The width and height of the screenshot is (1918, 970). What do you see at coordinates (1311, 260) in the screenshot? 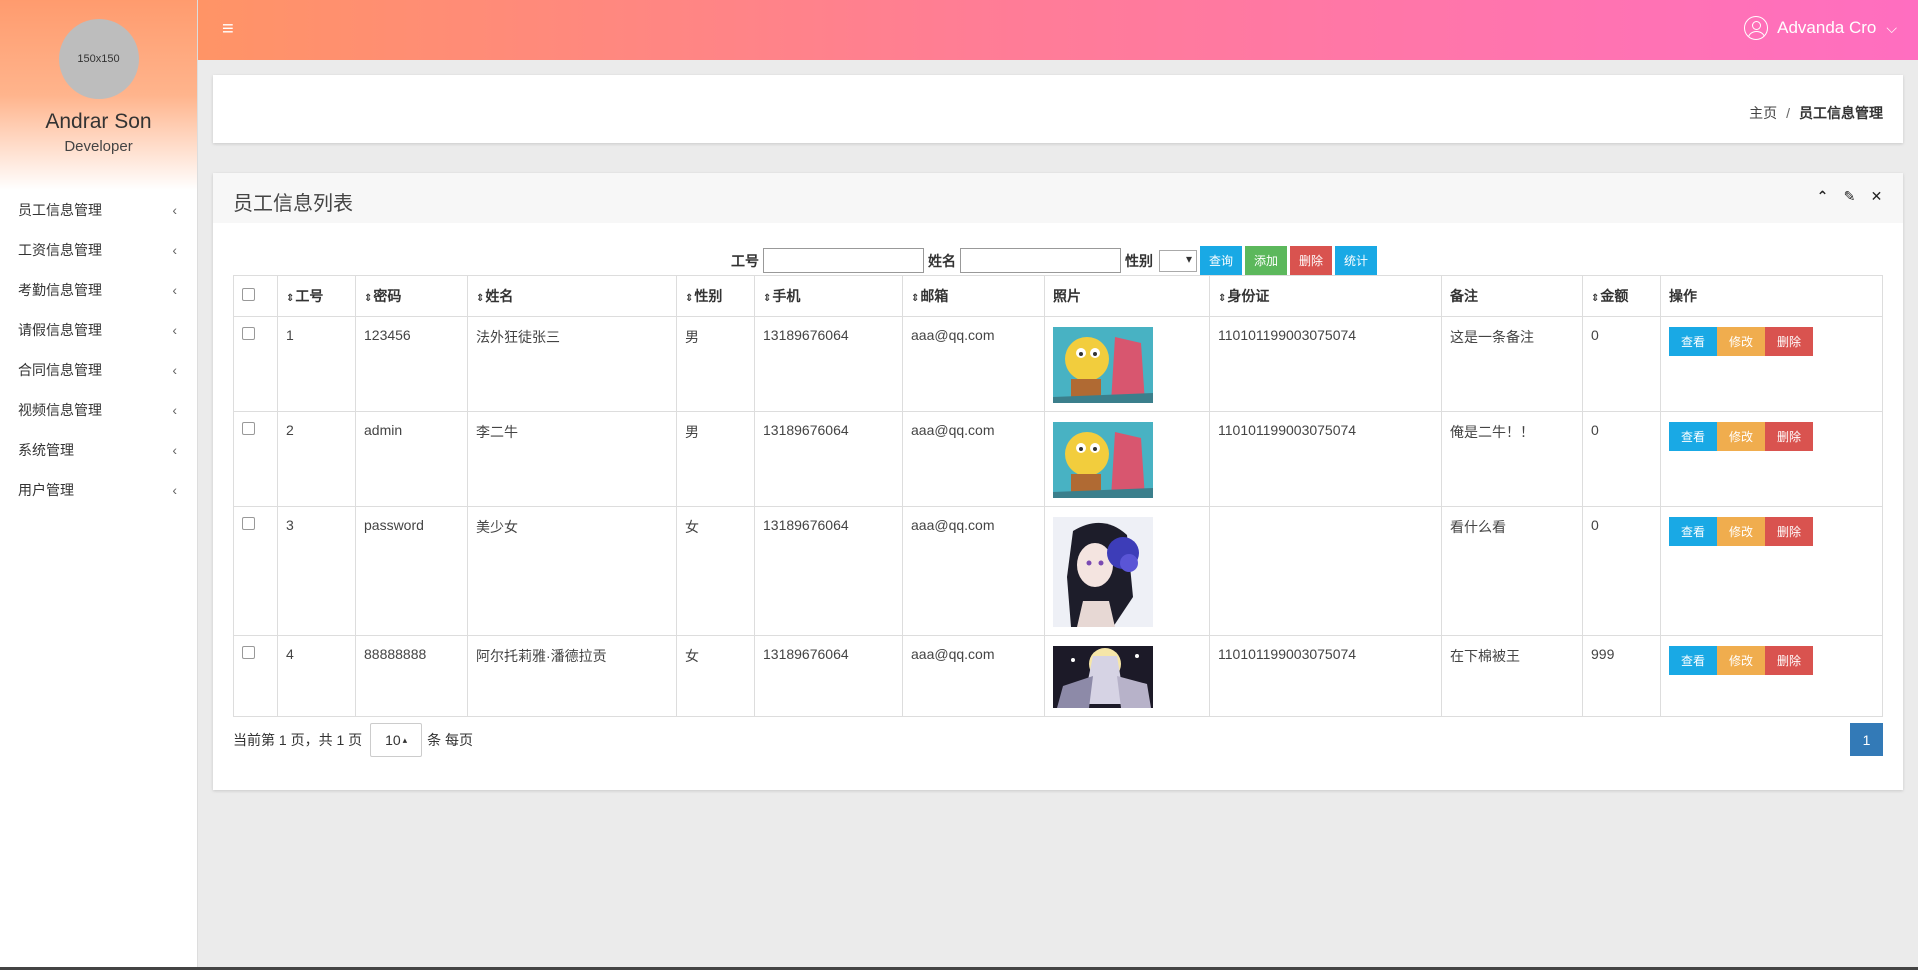
I see `batch-delete-button: 删除` at bounding box center [1311, 260].